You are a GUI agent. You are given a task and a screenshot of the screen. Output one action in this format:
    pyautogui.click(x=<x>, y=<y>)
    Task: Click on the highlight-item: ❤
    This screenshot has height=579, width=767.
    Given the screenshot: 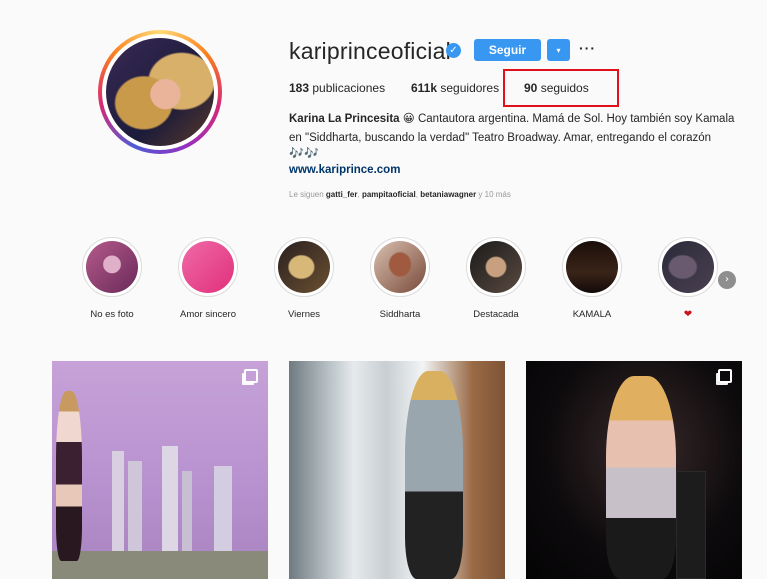 What is the action you would take?
    pyautogui.click(x=688, y=279)
    